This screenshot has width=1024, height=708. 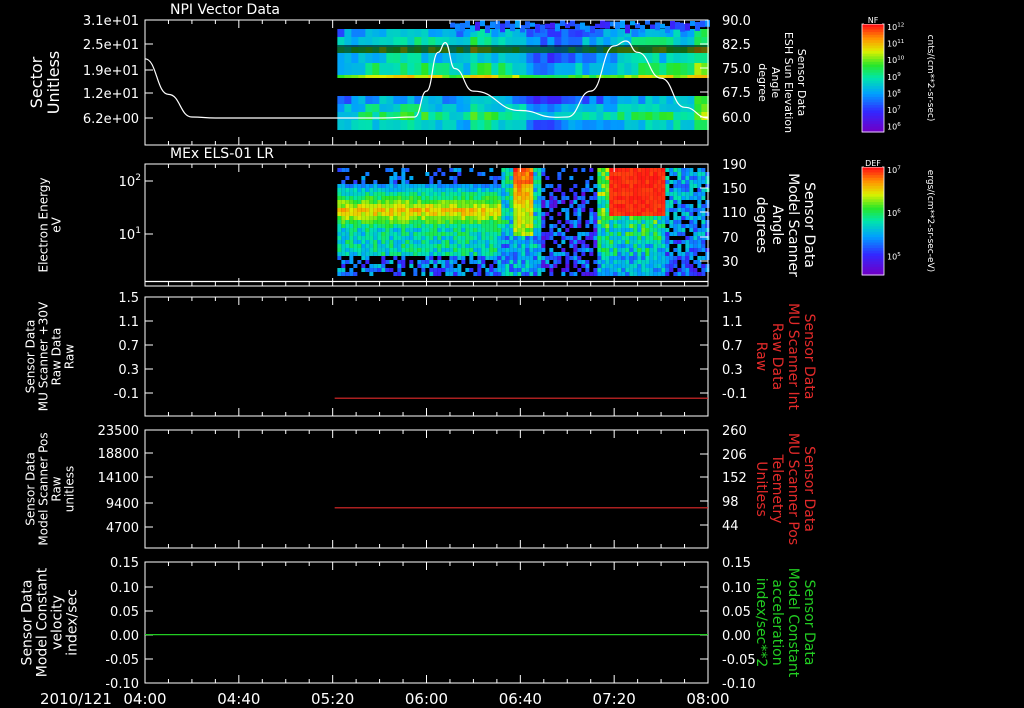 I want to click on x-tick-label: 07:20, so click(x=614, y=699).